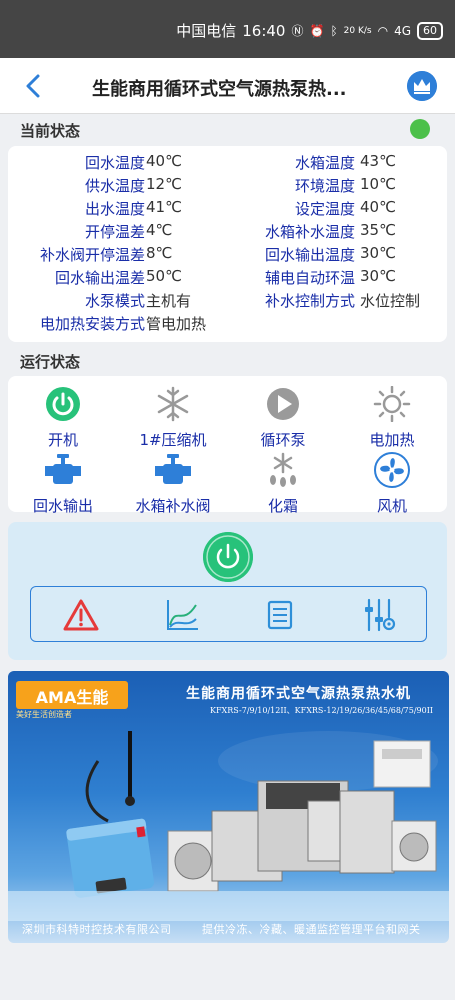 The height and width of the screenshot is (1000, 455). What do you see at coordinates (297, 31) in the screenshot?
I see `nfc-icon: Ⓝ` at bounding box center [297, 31].